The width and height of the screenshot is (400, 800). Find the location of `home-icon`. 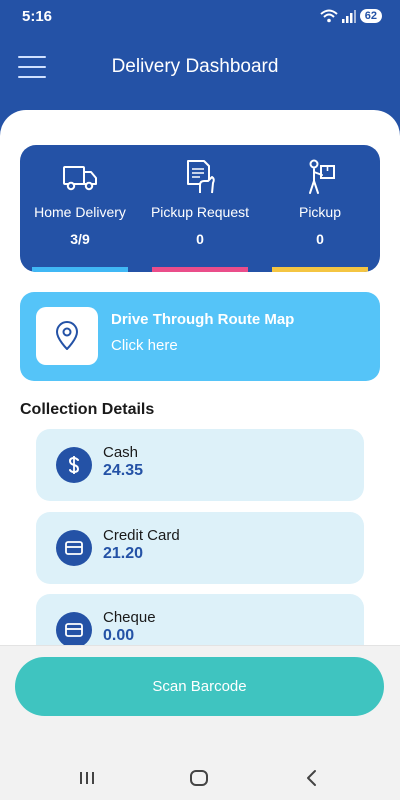

home-icon is located at coordinates (199, 778).